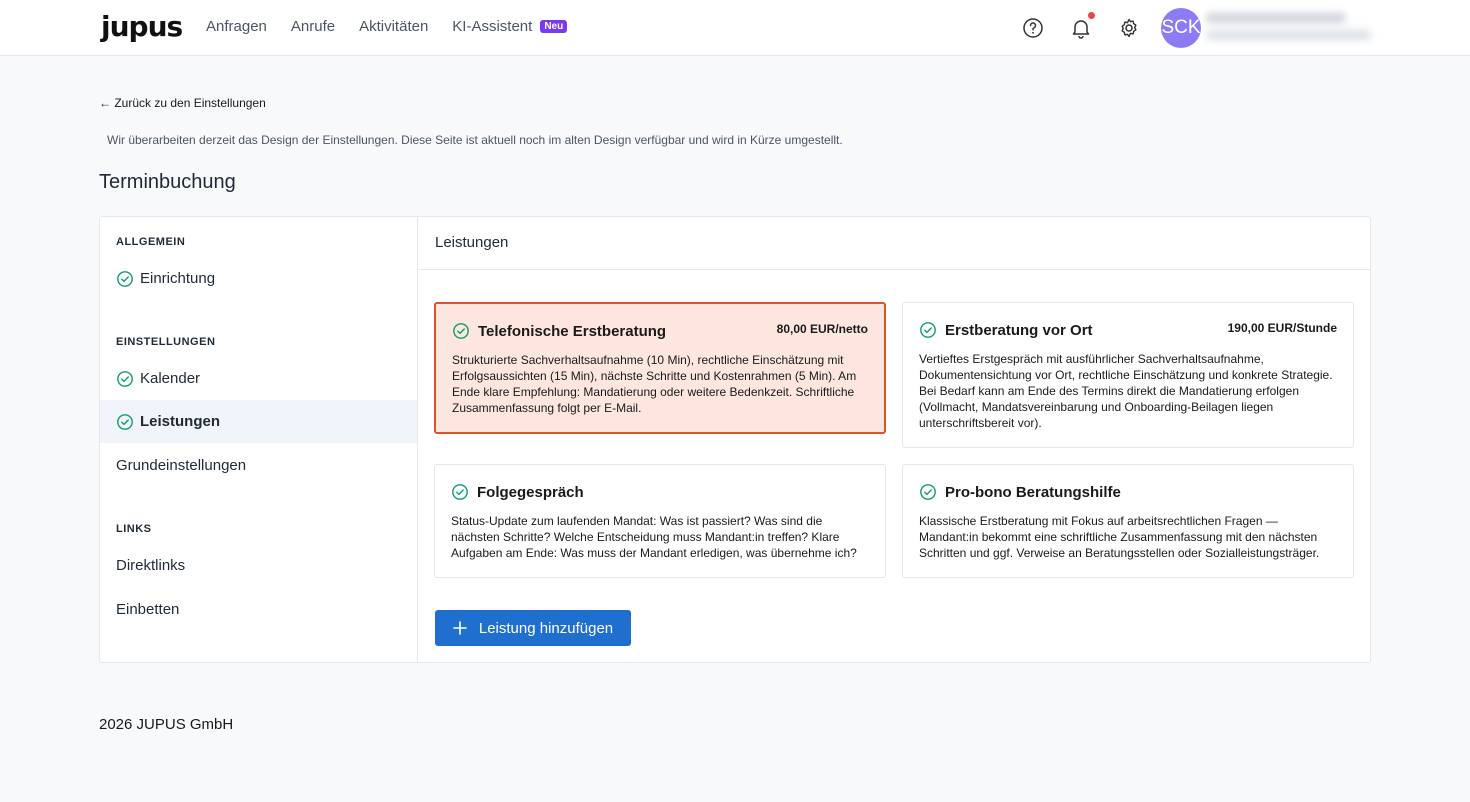  What do you see at coordinates (492, 26) in the screenshot?
I see `nav-ki-assistent-label: KI-Assistent` at bounding box center [492, 26].